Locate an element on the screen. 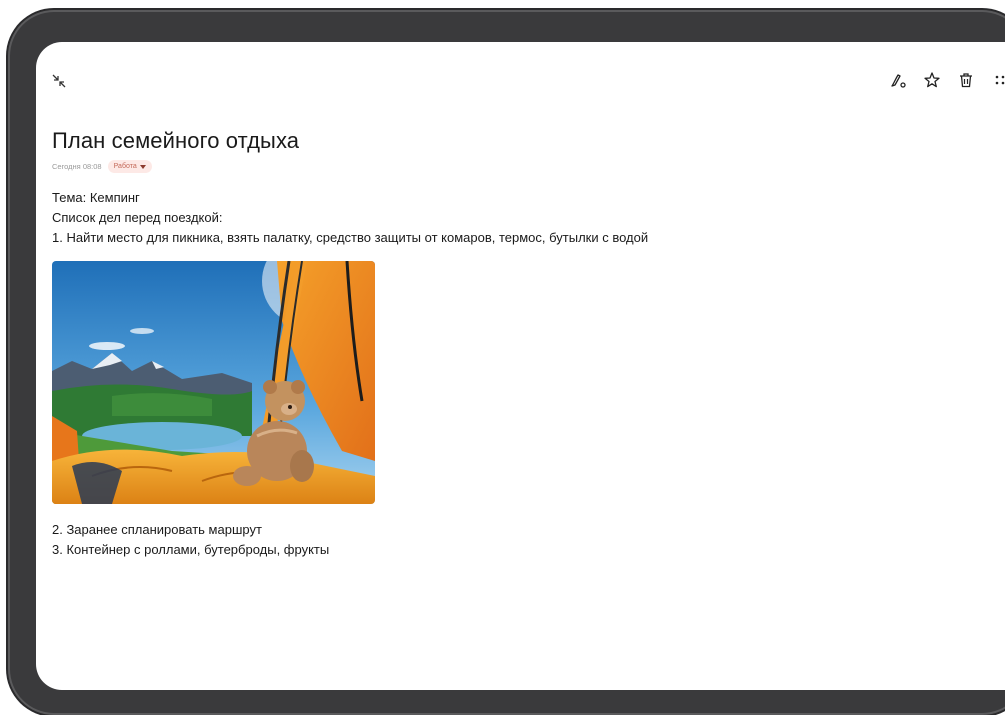  collapse-icon is located at coordinates (59, 81).